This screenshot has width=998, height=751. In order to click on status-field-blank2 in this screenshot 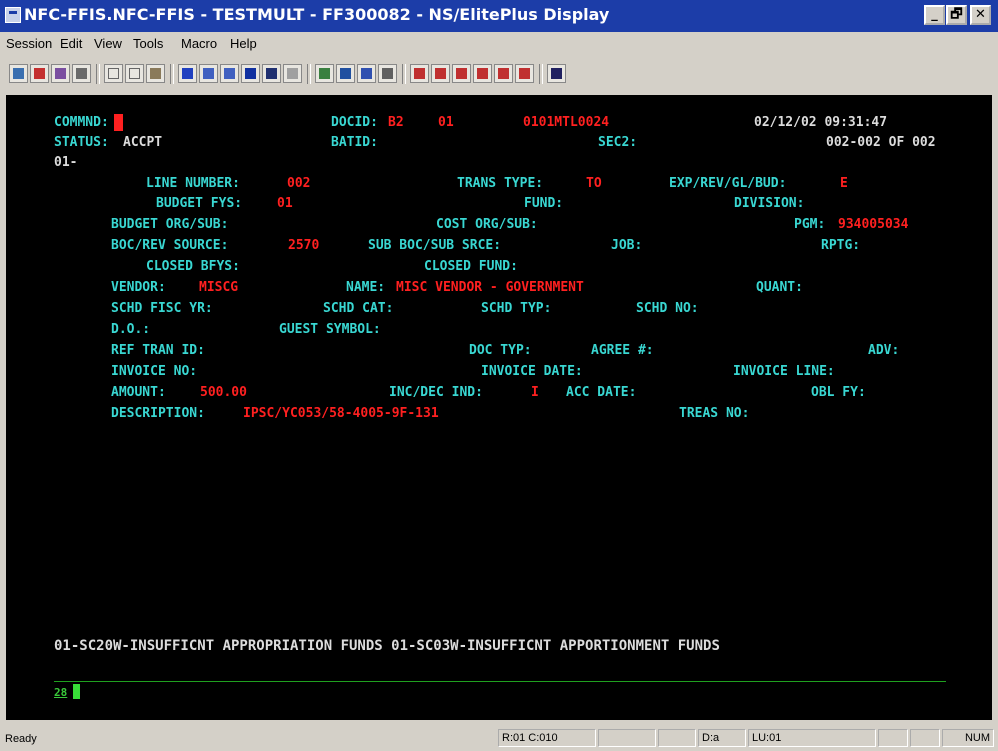, I will do `click(677, 738)`.